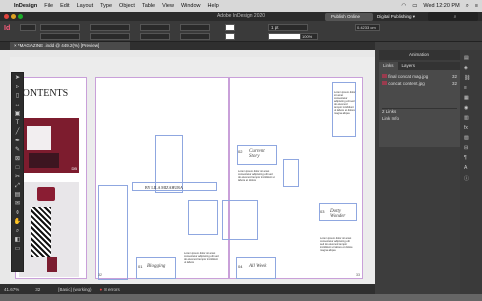  What do you see at coordinates (367, 27) in the screenshot?
I see `measure-field: 0.4233 cm` at bounding box center [367, 27].